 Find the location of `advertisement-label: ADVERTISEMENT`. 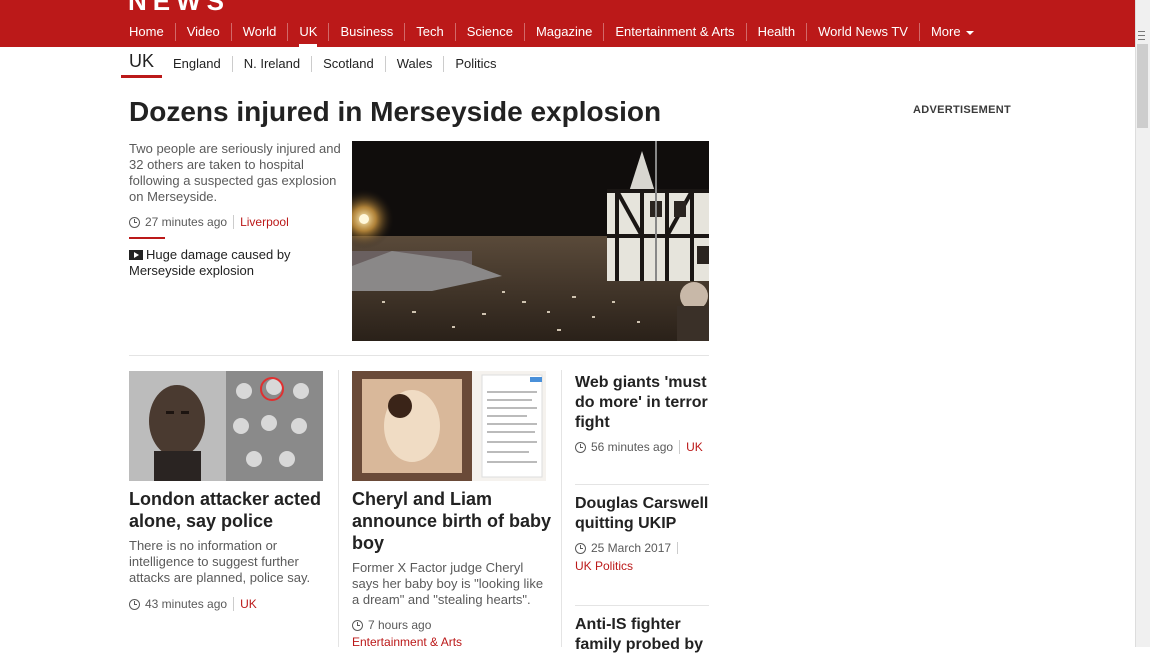

advertisement-label: ADVERTISEMENT is located at coordinates (962, 110).